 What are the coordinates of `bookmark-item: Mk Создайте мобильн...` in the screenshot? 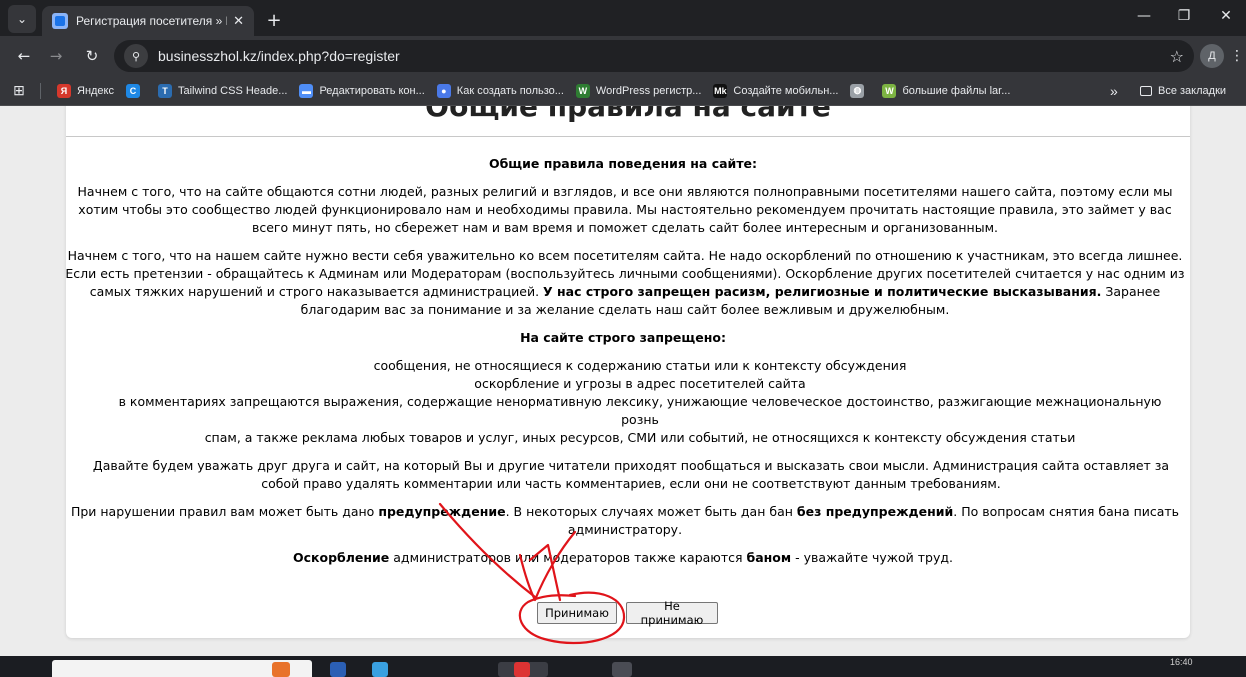 It's located at (775, 91).